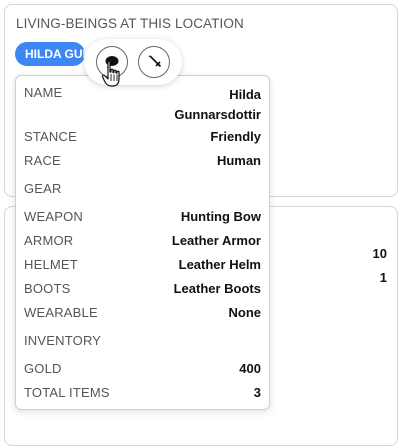 This screenshot has width=403, height=446. I want to click on panel-value: 1, so click(383, 277).